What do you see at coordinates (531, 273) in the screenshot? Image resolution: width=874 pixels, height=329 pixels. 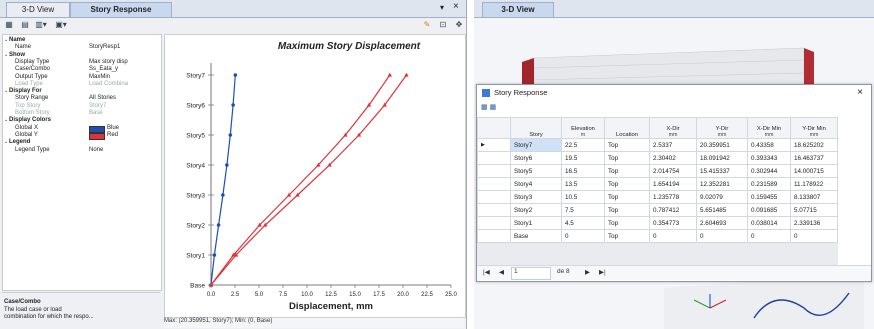 I see `page-number-input: 1` at bounding box center [531, 273].